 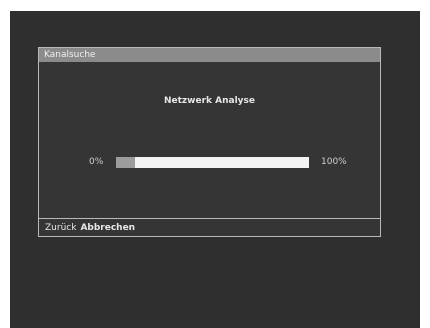 I want to click on progress-end-label: 100%, so click(x=334, y=162).